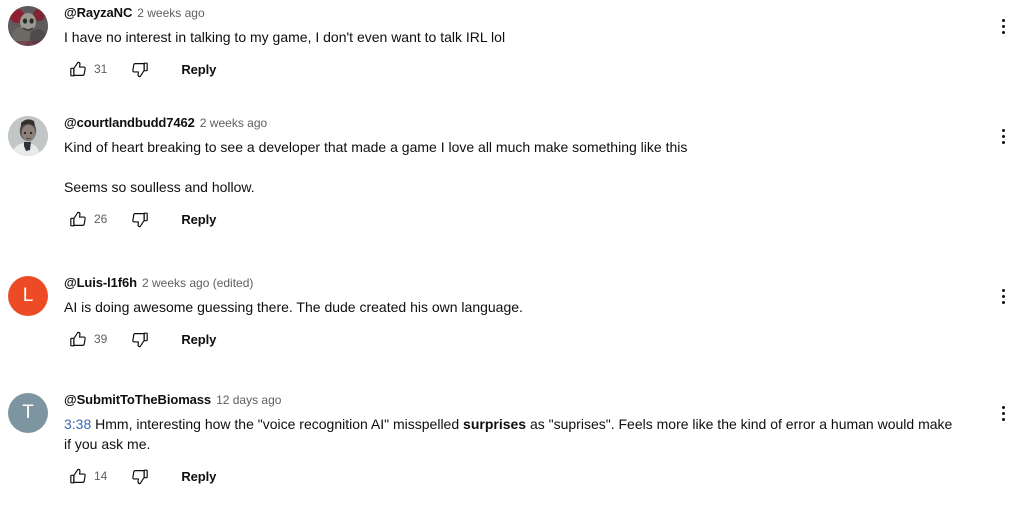 This screenshot has width=1024, height=510. I want to click on comment-meta: @SubmitToTheBiomass 12 days ago, so click(509, 400).